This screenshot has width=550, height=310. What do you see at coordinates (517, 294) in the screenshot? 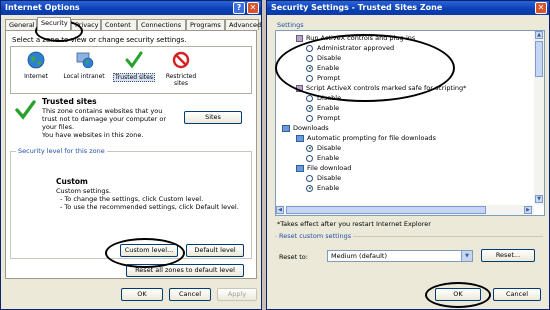
I see `security-cancel-button: Cancel` at bounding box center [517, 294].